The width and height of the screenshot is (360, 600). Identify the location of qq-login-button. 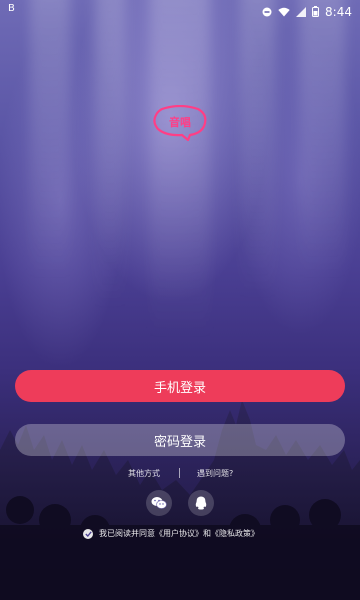
(201, 503).